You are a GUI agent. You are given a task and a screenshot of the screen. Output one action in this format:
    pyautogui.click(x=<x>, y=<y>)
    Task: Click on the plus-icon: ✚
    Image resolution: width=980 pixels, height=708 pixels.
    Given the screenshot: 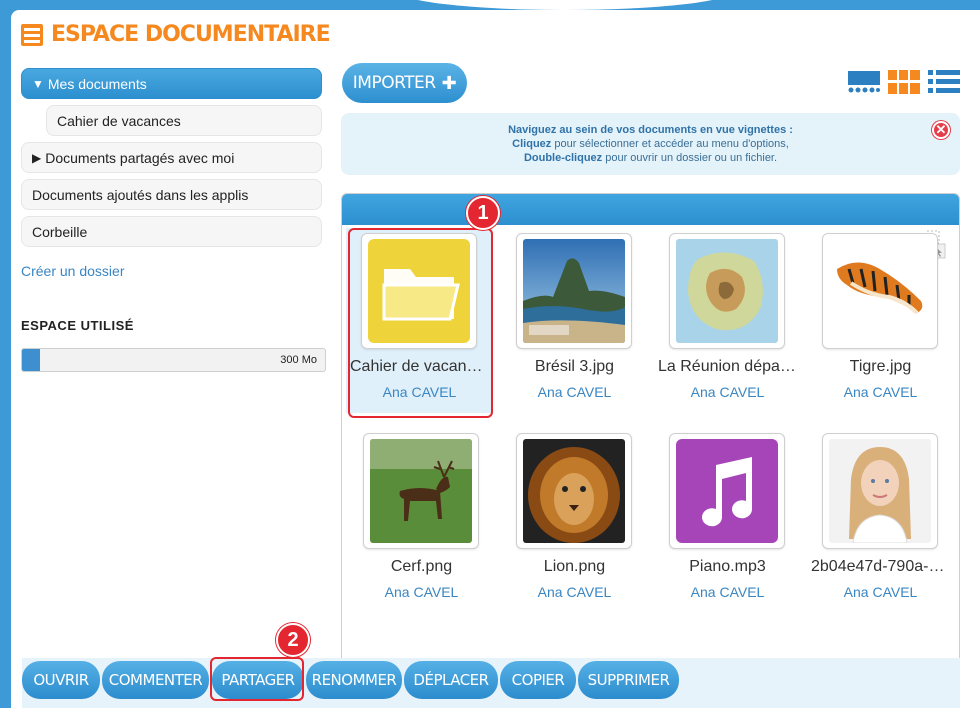 What is the action you would take?
    pyautogui.click(x=449, y=83)
    